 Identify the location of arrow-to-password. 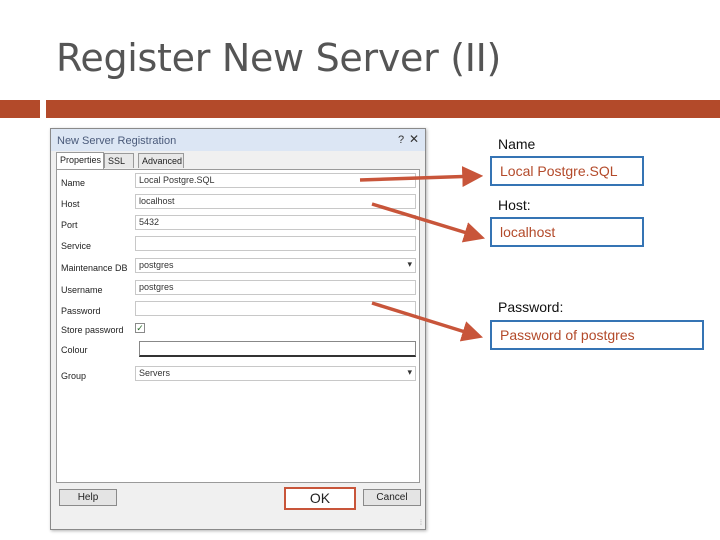
(427, 321).